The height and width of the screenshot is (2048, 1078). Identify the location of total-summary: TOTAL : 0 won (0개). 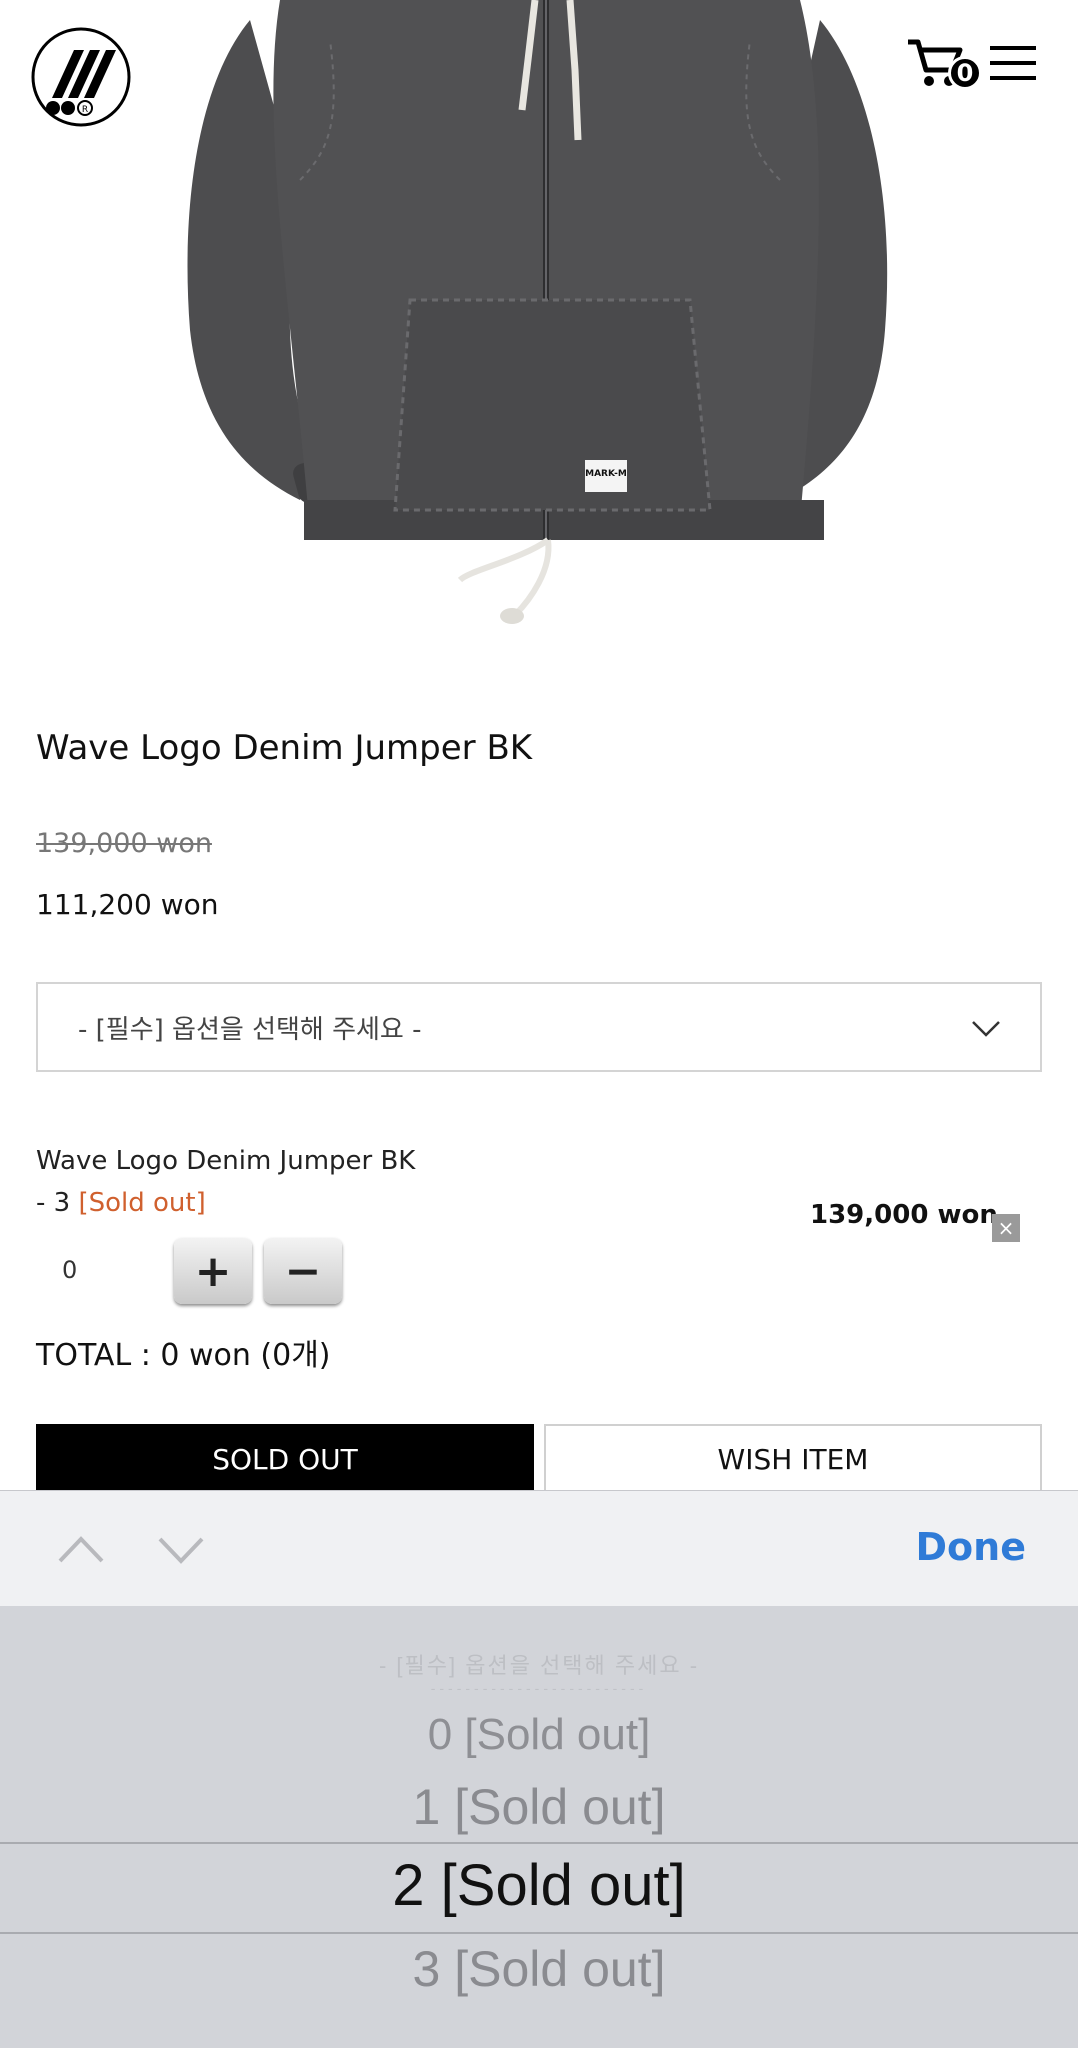
(183, 1355).